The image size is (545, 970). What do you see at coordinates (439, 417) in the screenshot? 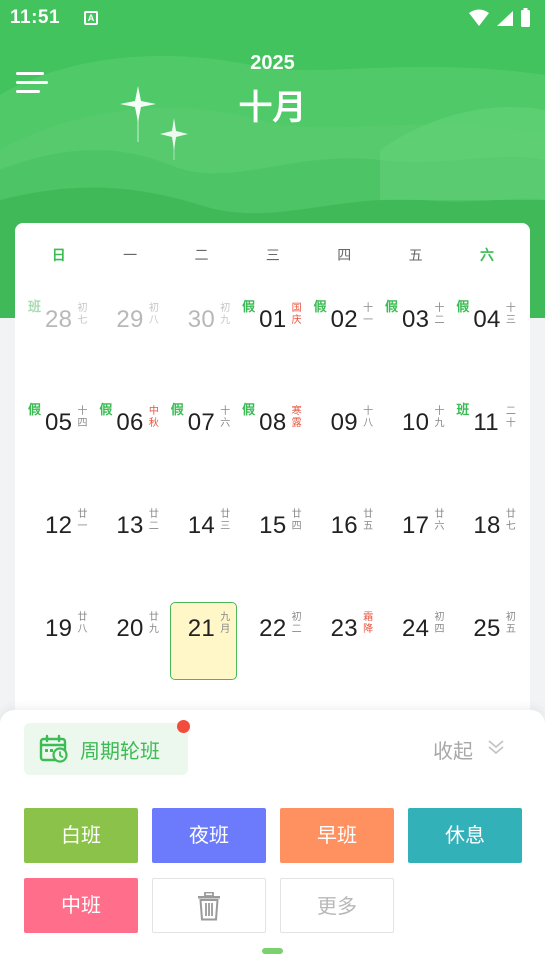
I see `lunar-date: 十九` at bounding box center [439, 417].